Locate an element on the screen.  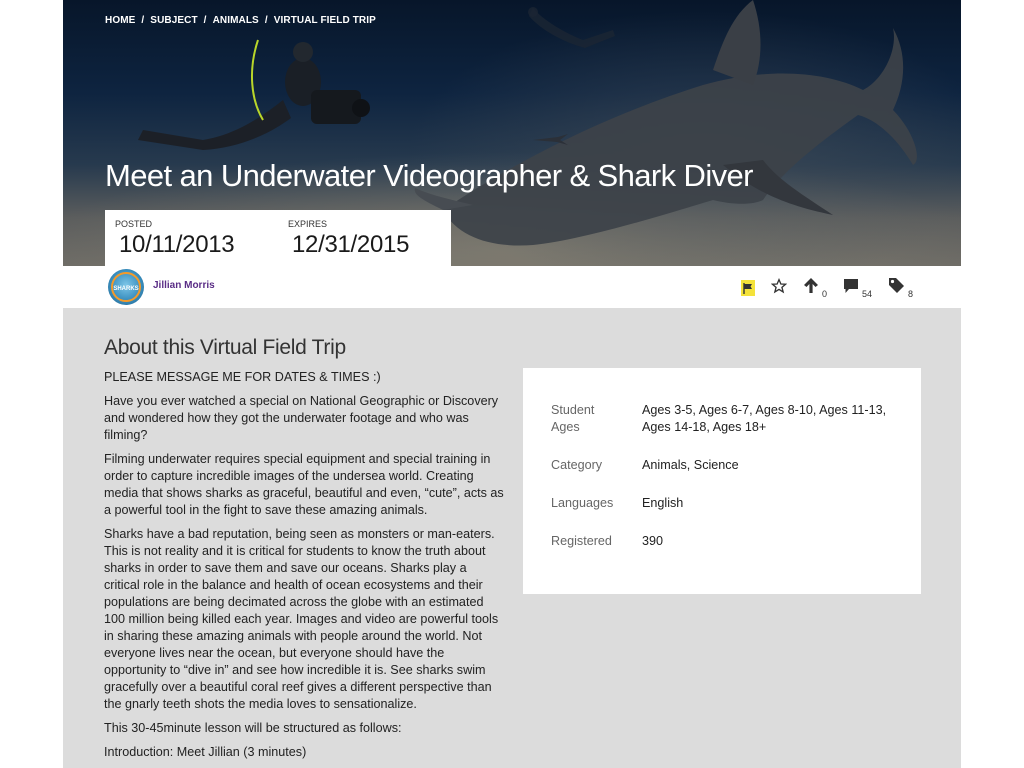
info-label: Registered is located at coordinates (581, 541).